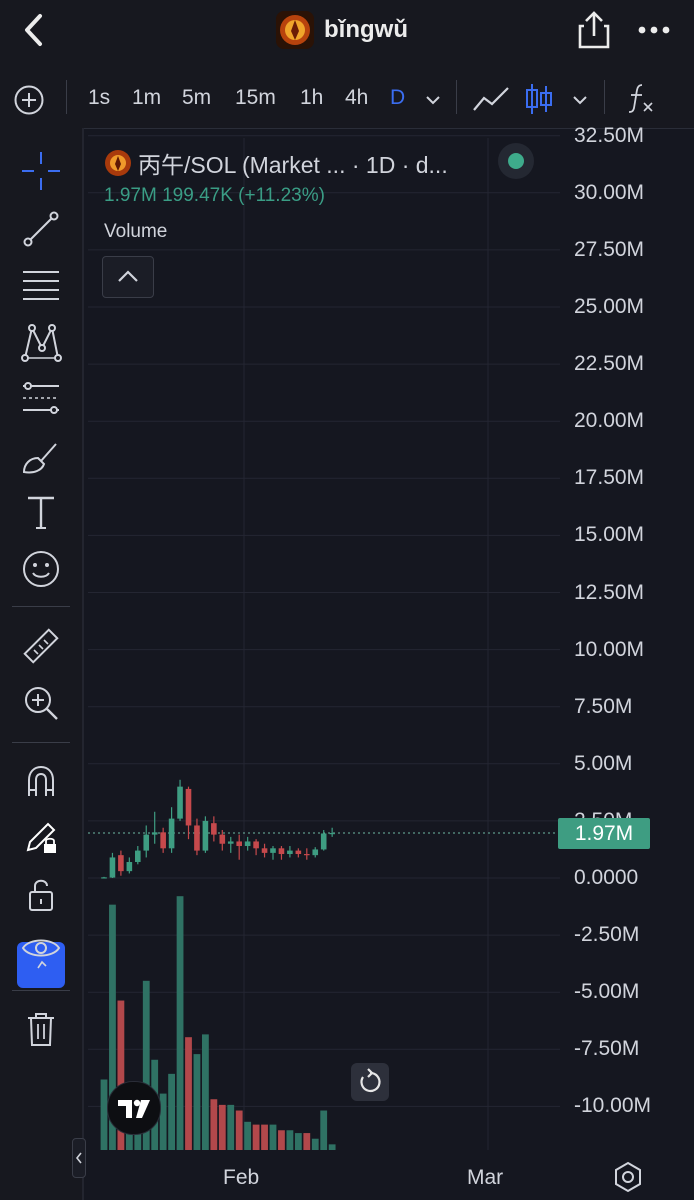 The height and width of the screenshot is (1200, 694). I want to click on price-axis-label: -2.50M, so click(607, 935).